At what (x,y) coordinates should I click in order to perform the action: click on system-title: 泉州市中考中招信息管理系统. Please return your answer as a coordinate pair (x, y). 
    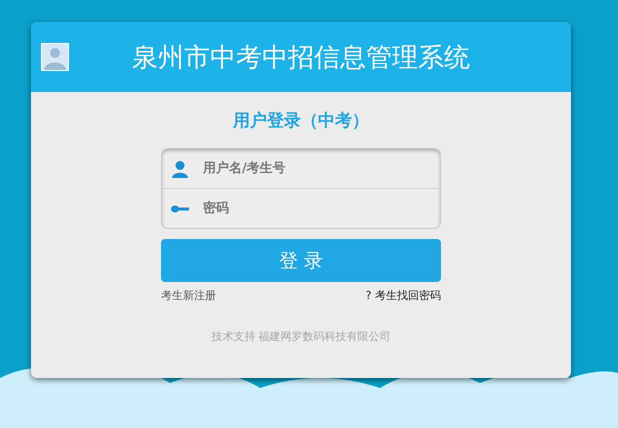
    Looking at the image, I should click on (301, 58).